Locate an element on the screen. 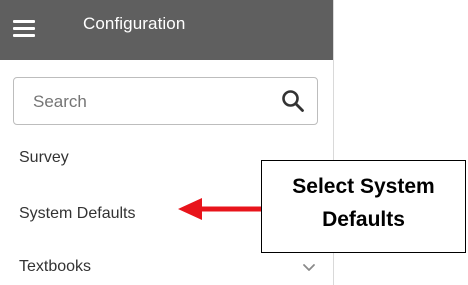 The width and height of the screenshot is (468, 285). search-input is located at coordinates (148, 102).